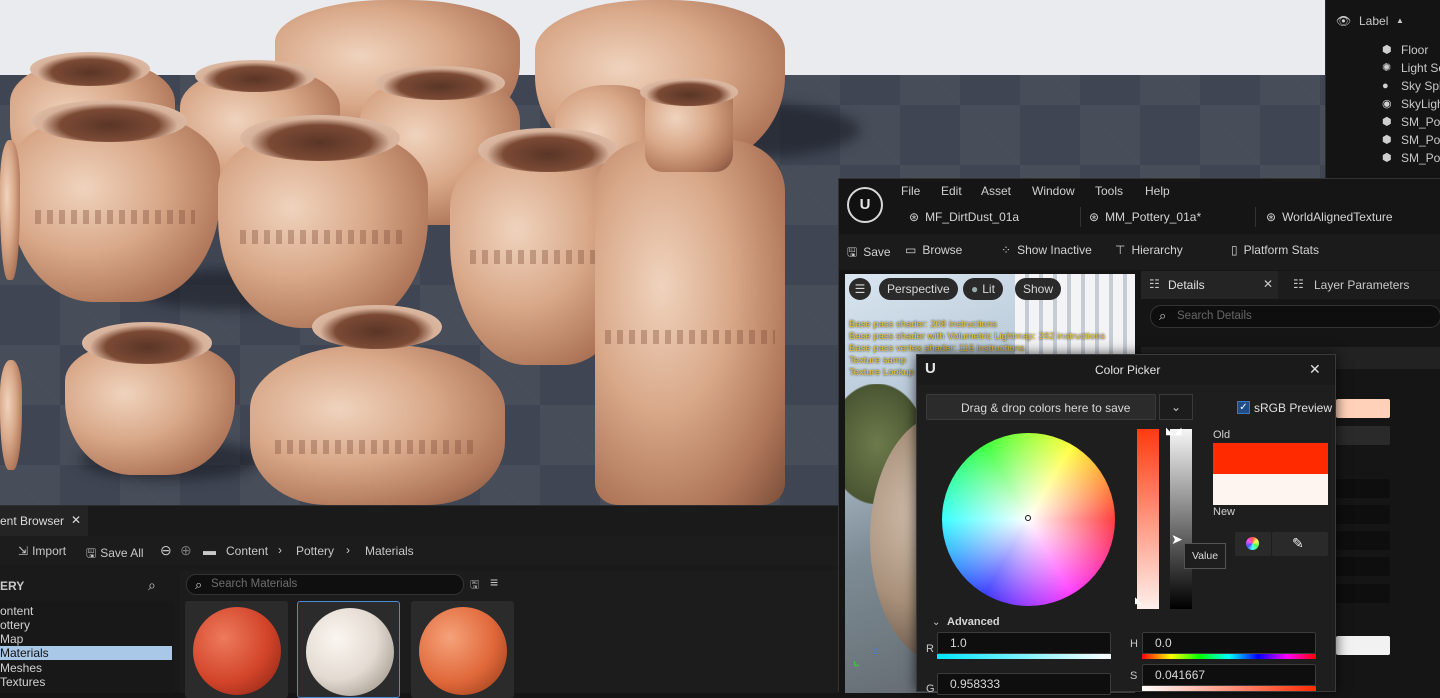  I want to click on layer-parameters-icon: ☷, so click(1298, 284).